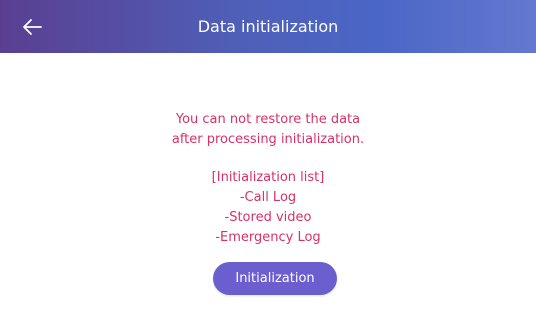 The height and width of the screenshot is (318, 536). What do you see at coordinates (268, 237) in the screenshot?
I see `list-item: -Emergency Log` at bounding box center [268, 237].